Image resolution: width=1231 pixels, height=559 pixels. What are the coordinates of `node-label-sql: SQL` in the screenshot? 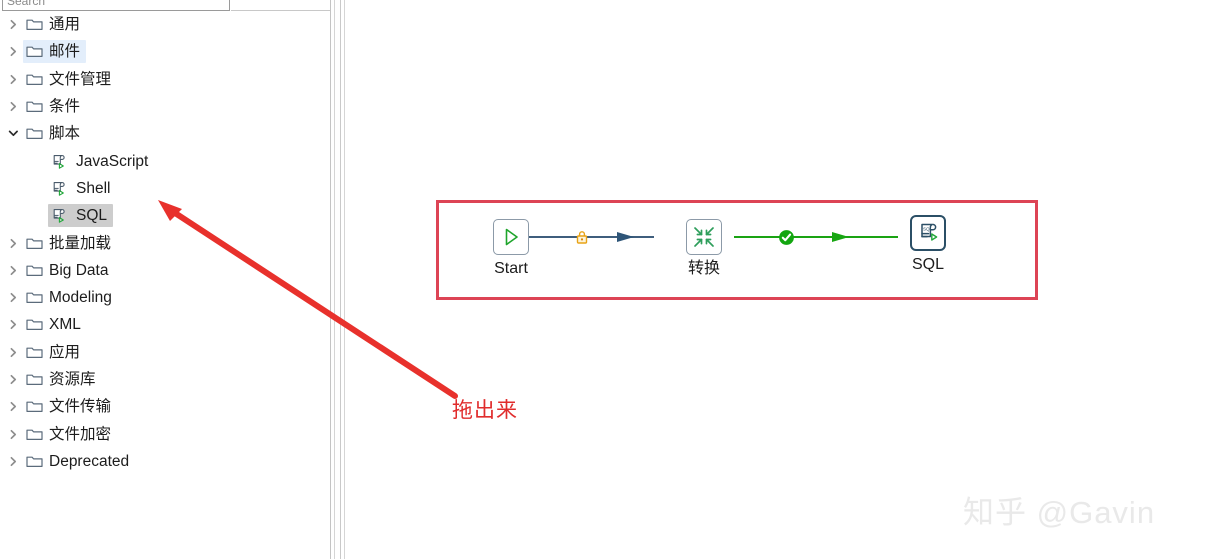 It's located at (927, 264).